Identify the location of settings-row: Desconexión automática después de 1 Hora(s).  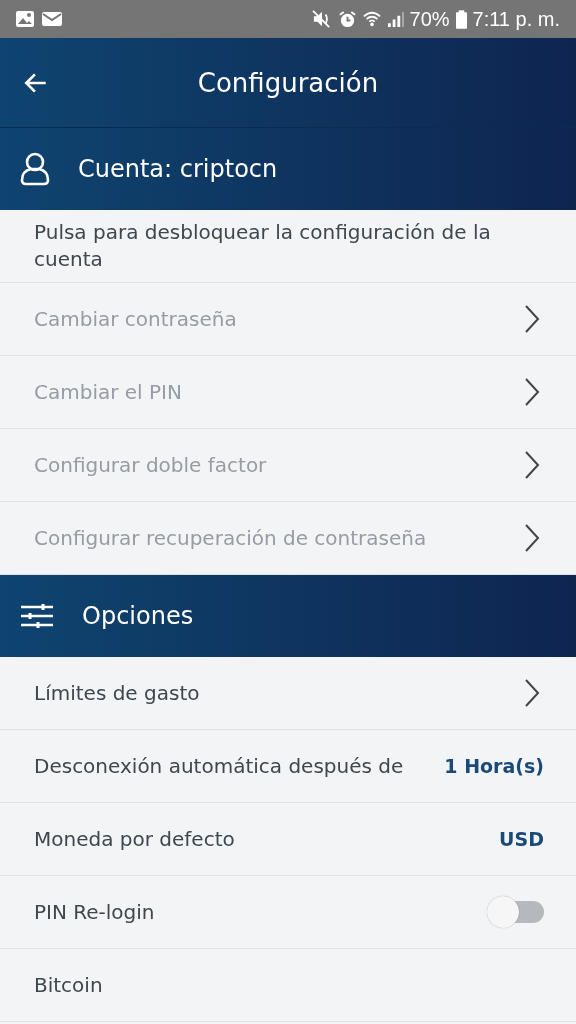
(288, 766).